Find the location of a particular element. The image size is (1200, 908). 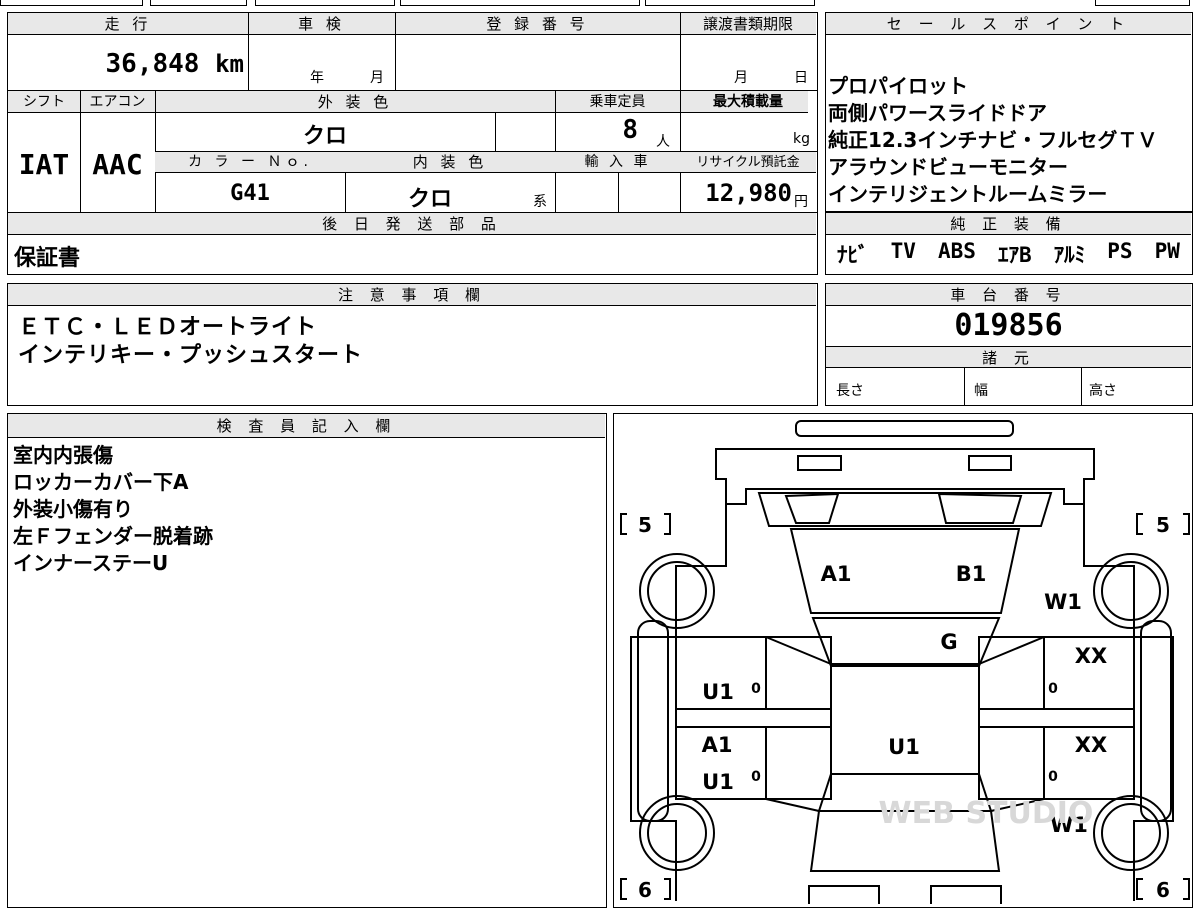

sales-point-item: プロパイロット is located at coordinates (898, 86).